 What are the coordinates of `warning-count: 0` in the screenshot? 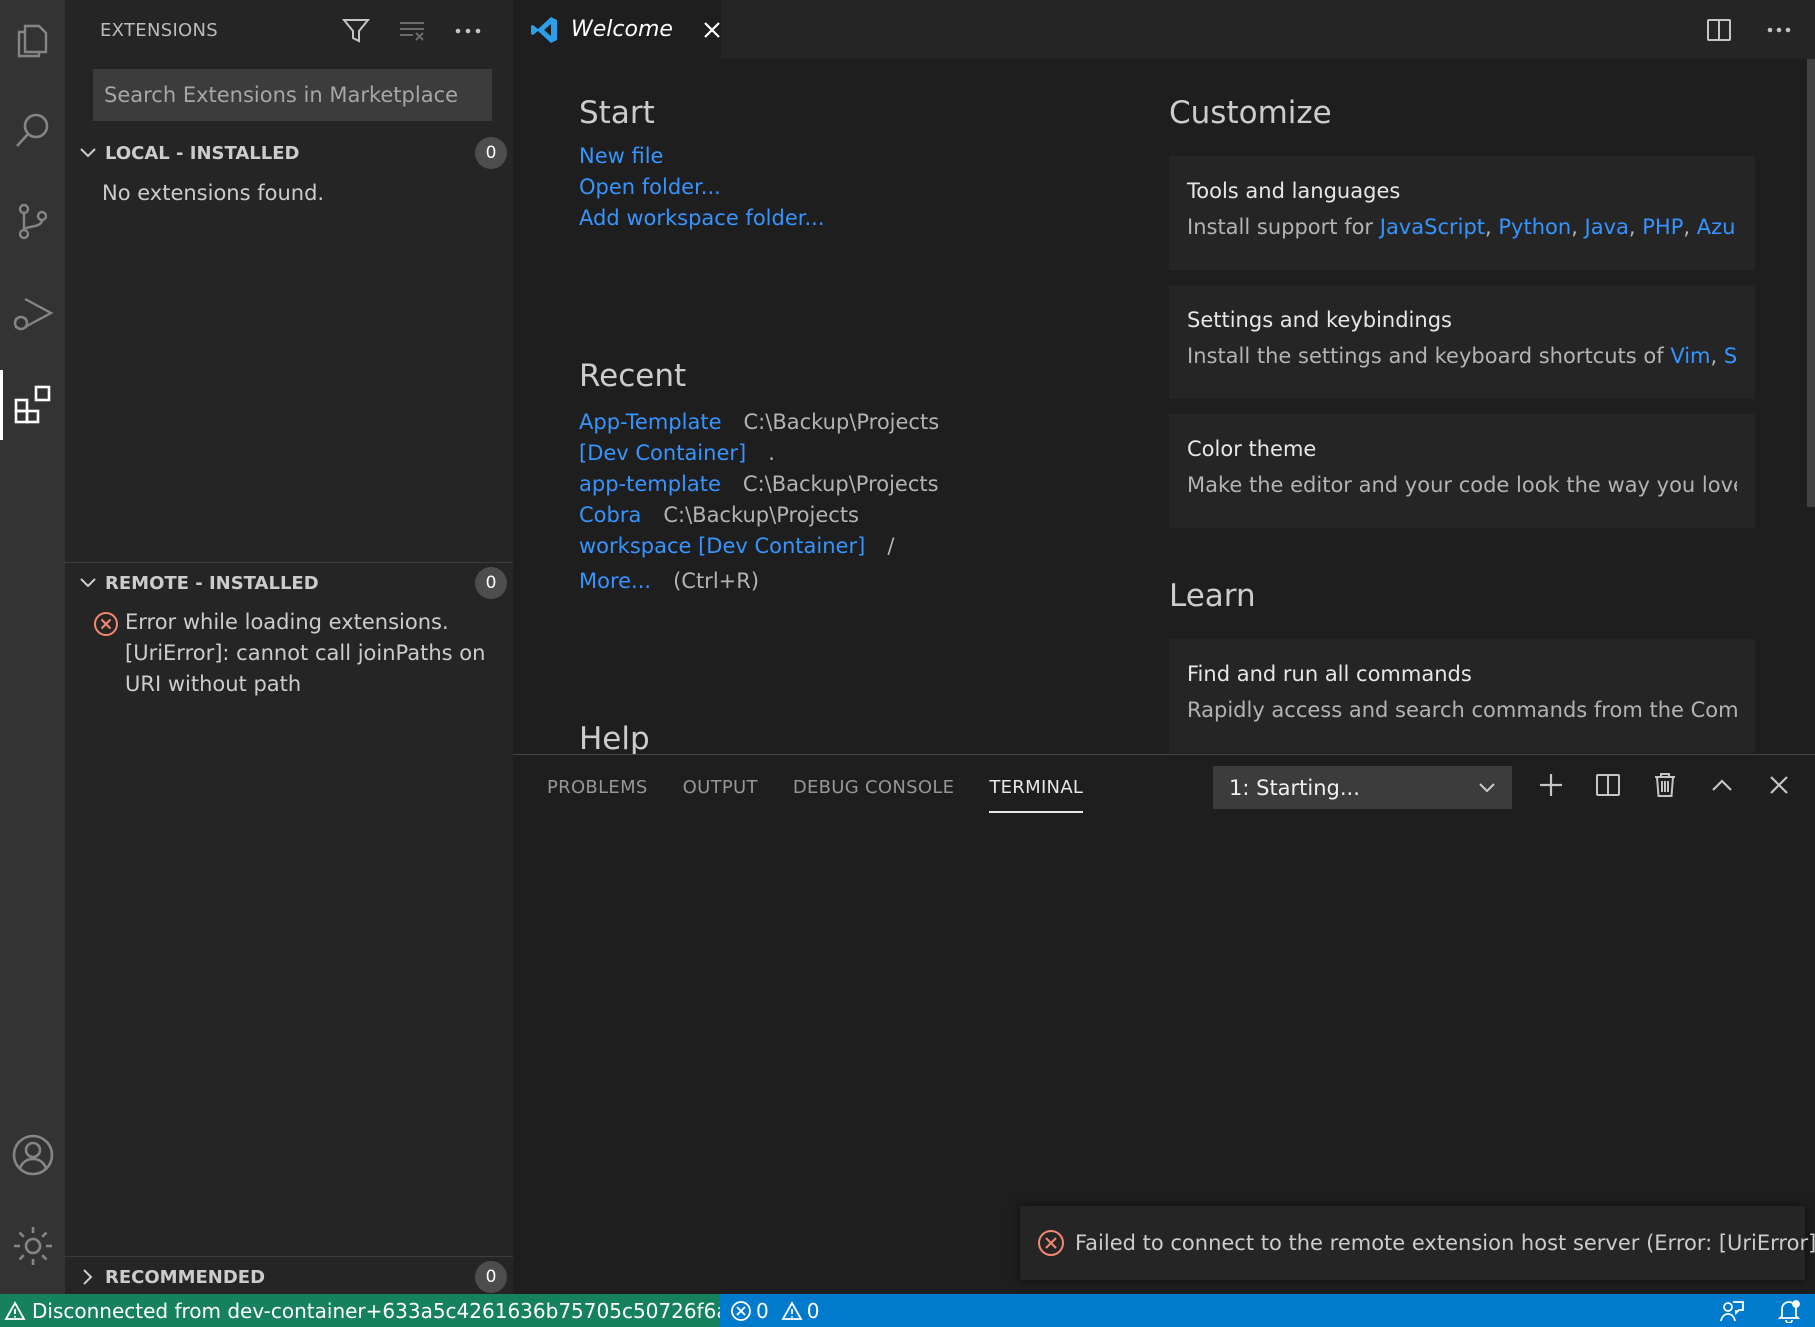 It's located at (813, 1310).